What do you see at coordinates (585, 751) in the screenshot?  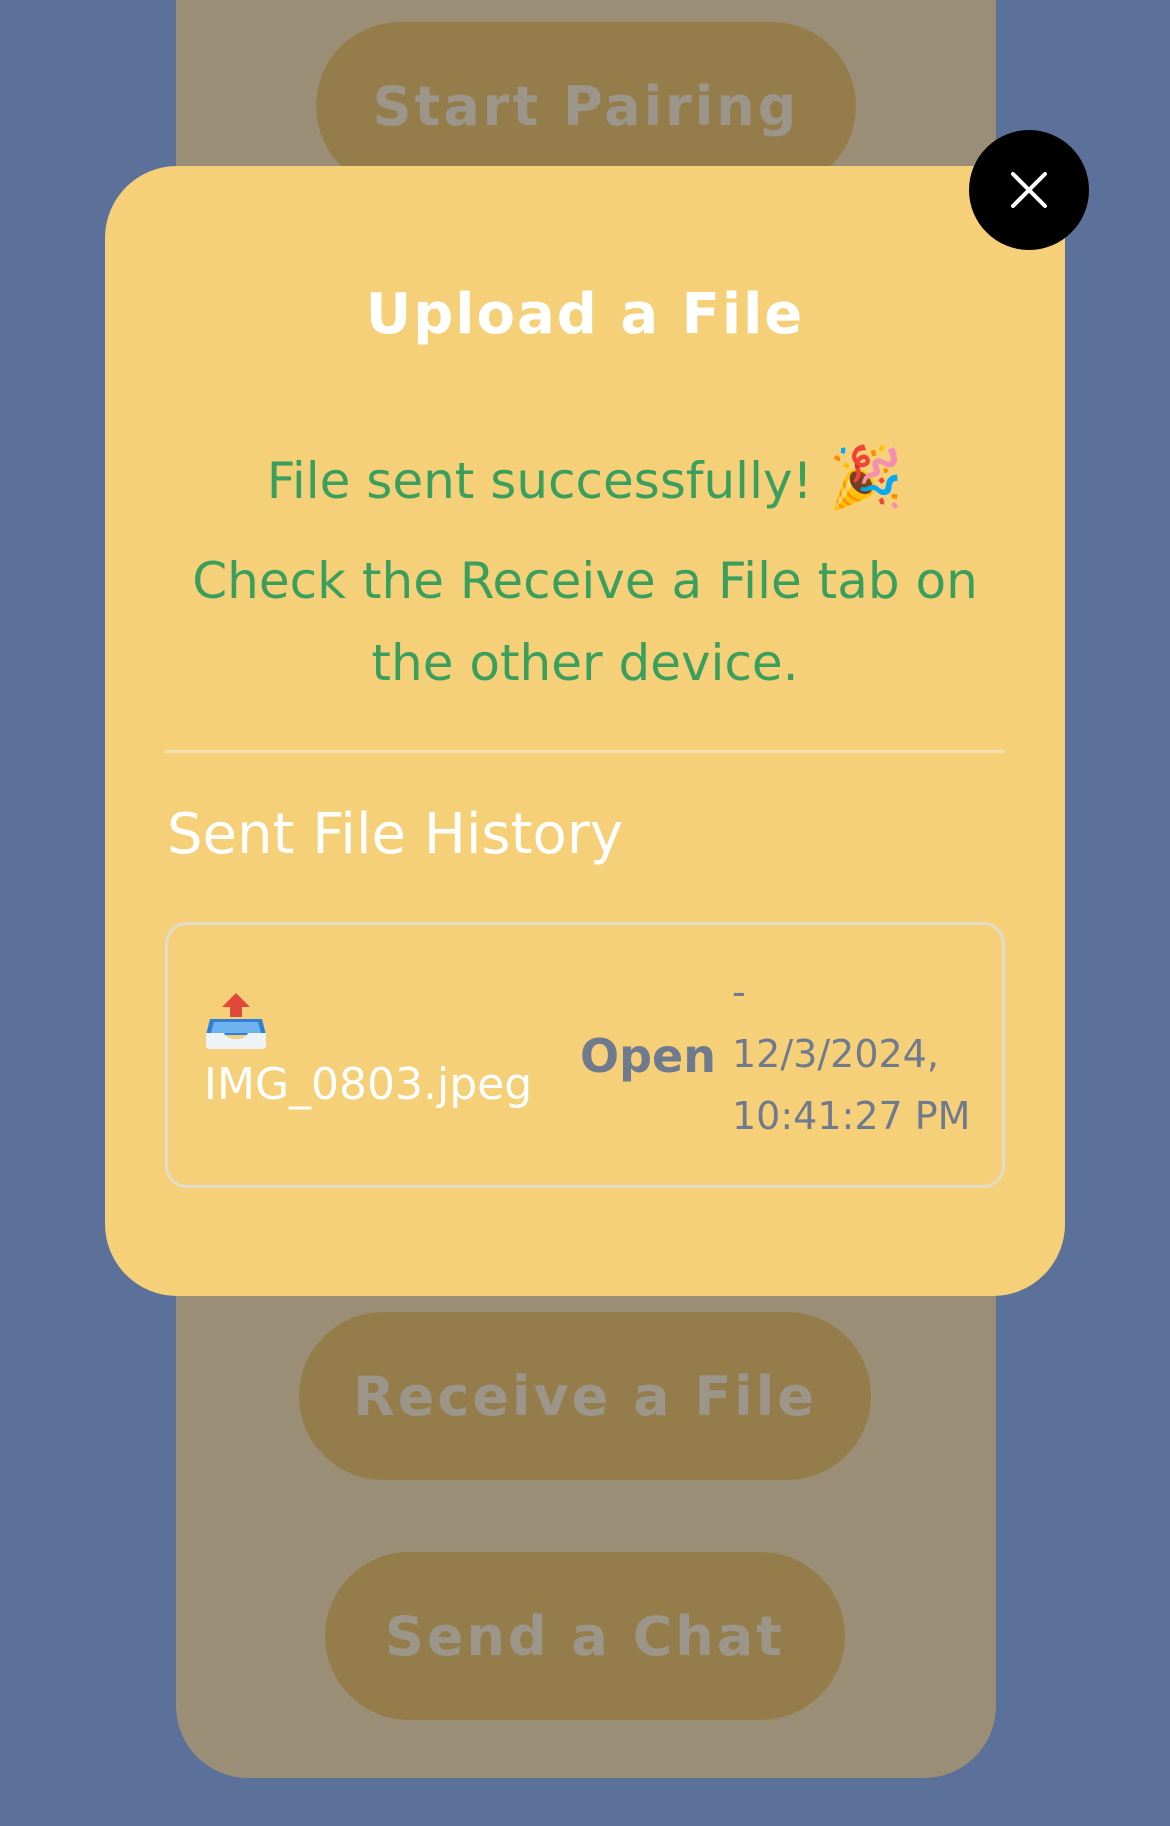 I see `divider` at bounding box center [585, 751].